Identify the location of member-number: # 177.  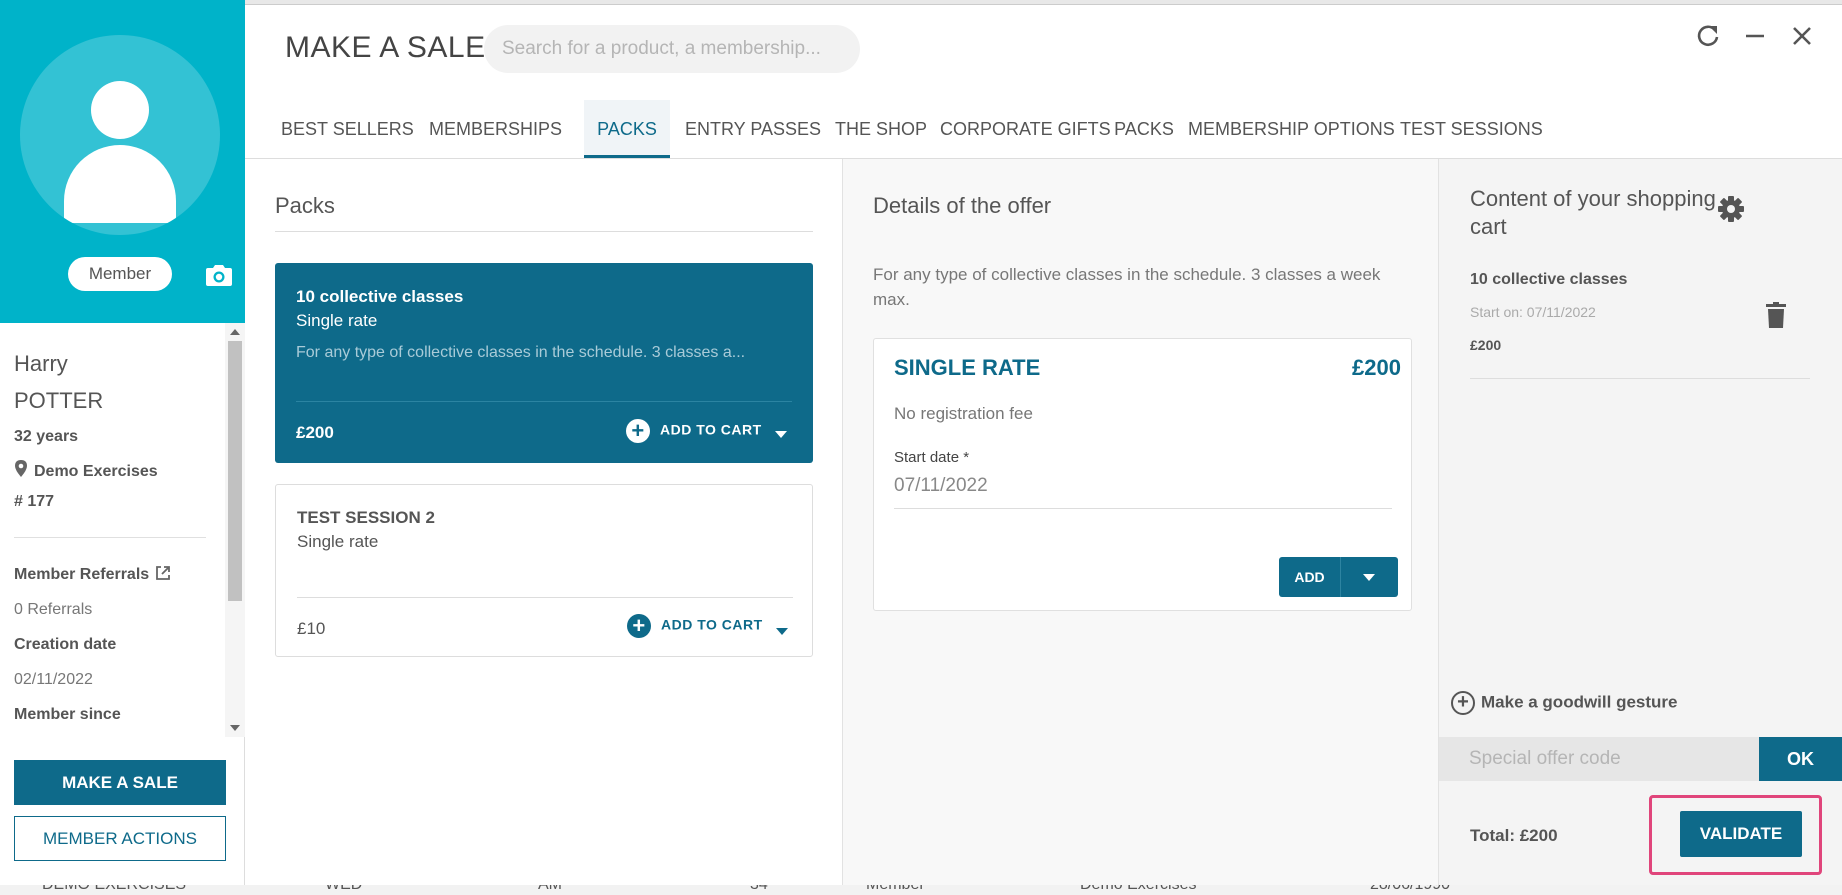
(34, 501).